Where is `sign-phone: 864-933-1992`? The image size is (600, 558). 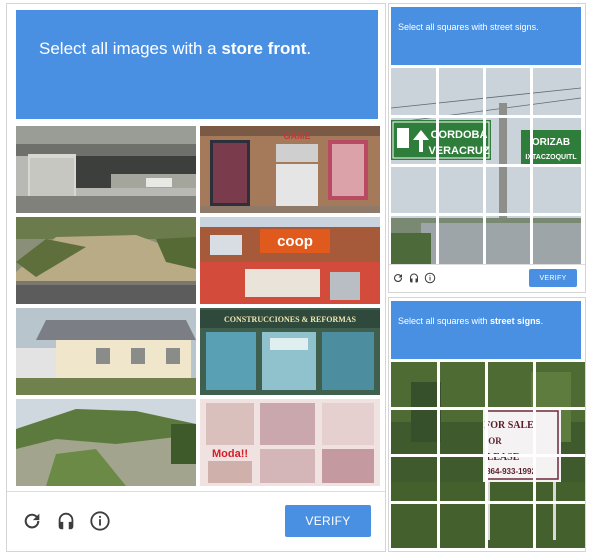 sign-phone: 864-933-1992 is located at coordinates (511, 471).